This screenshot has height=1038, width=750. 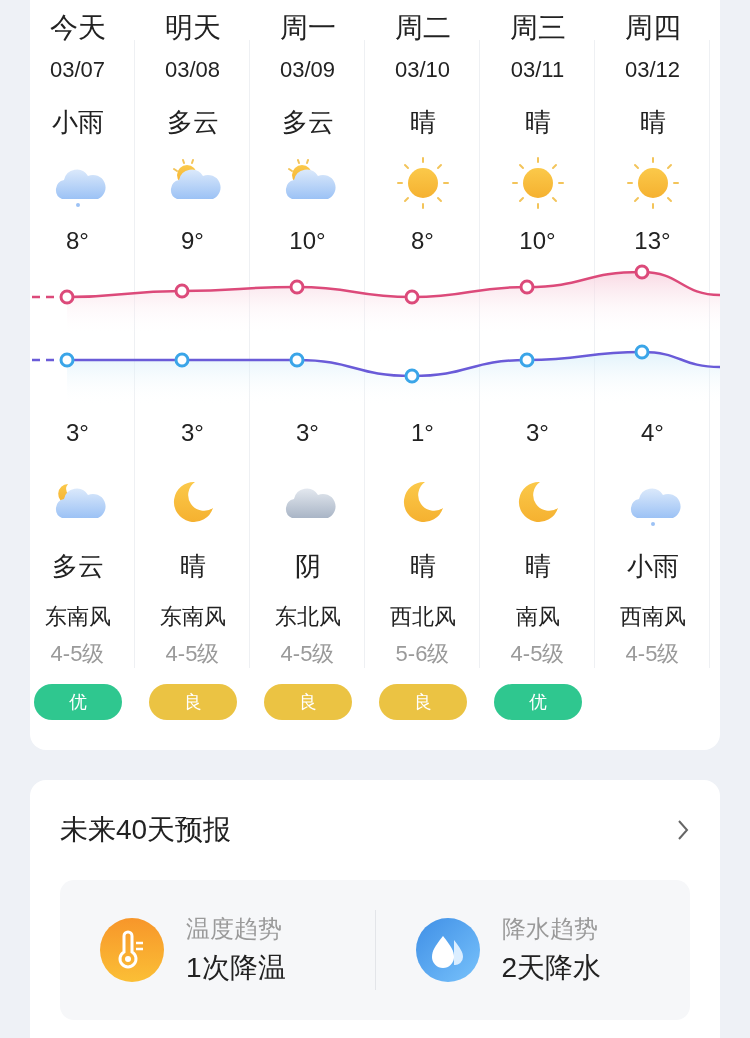 I want to click on weather-label: 阴, so click(x=307, y=566).